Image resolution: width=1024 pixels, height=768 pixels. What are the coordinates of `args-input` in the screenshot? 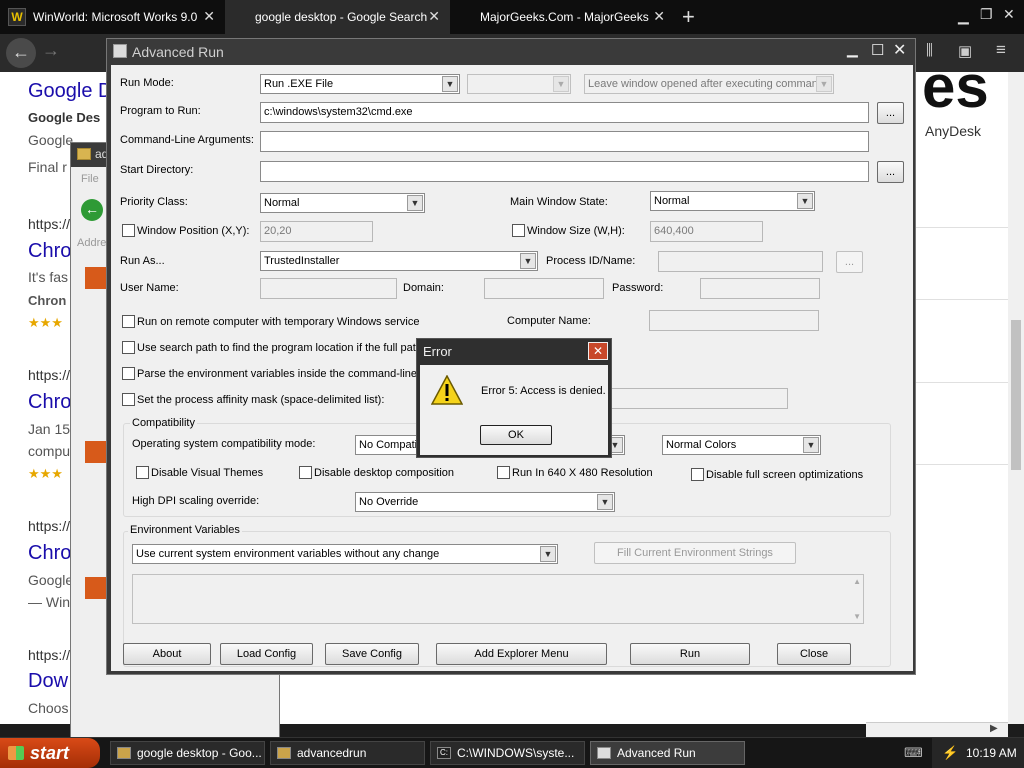 It's located at (564, 141).